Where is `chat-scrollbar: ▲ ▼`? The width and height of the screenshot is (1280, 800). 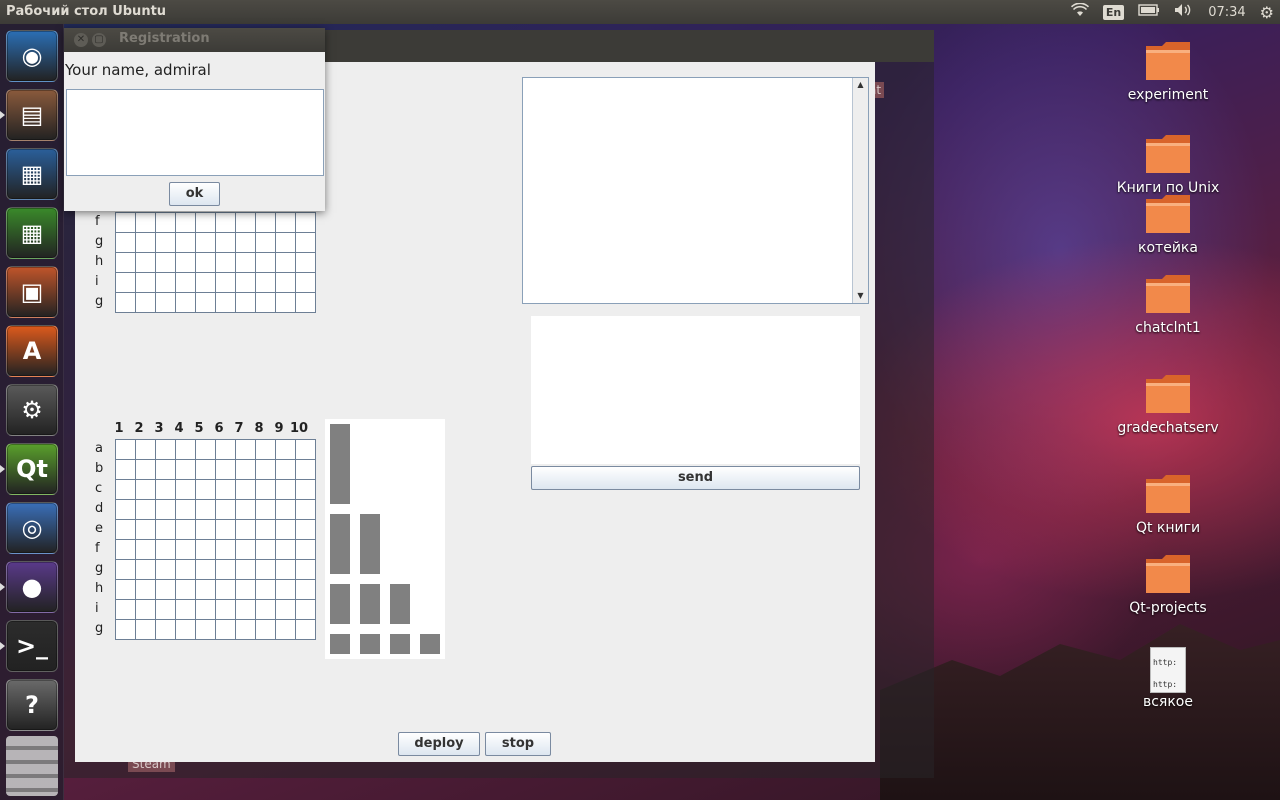 chat-scrollbar: ▲ ▼ is located at coordinates (860, 190).